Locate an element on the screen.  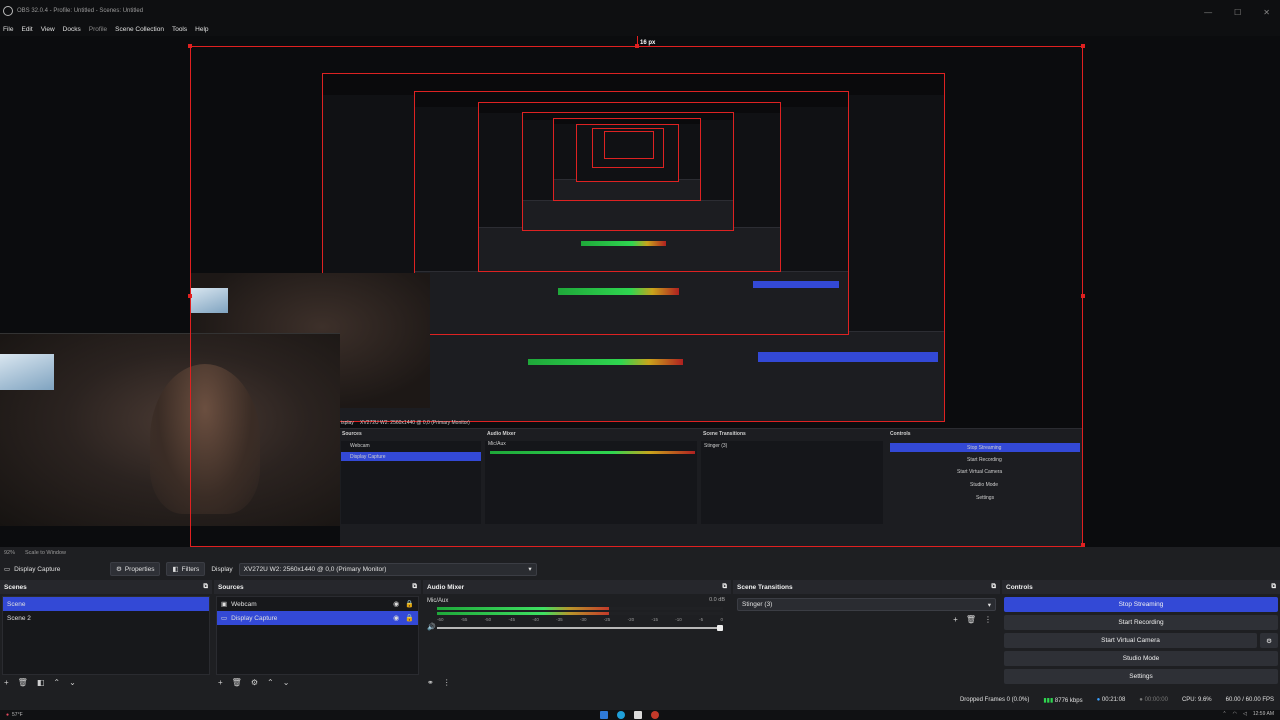
scene-item: Scene is located at coordinates (106, 604).